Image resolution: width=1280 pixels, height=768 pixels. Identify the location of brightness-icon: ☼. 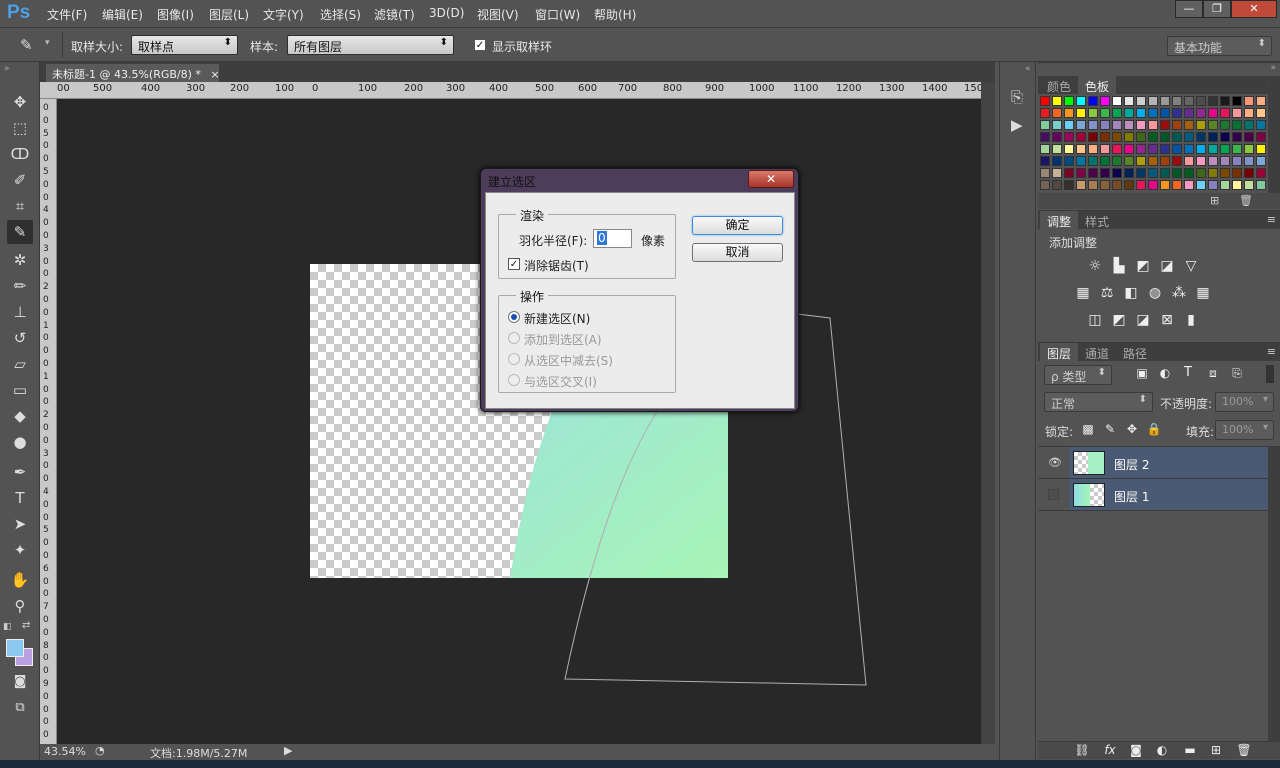
(1095, 266).